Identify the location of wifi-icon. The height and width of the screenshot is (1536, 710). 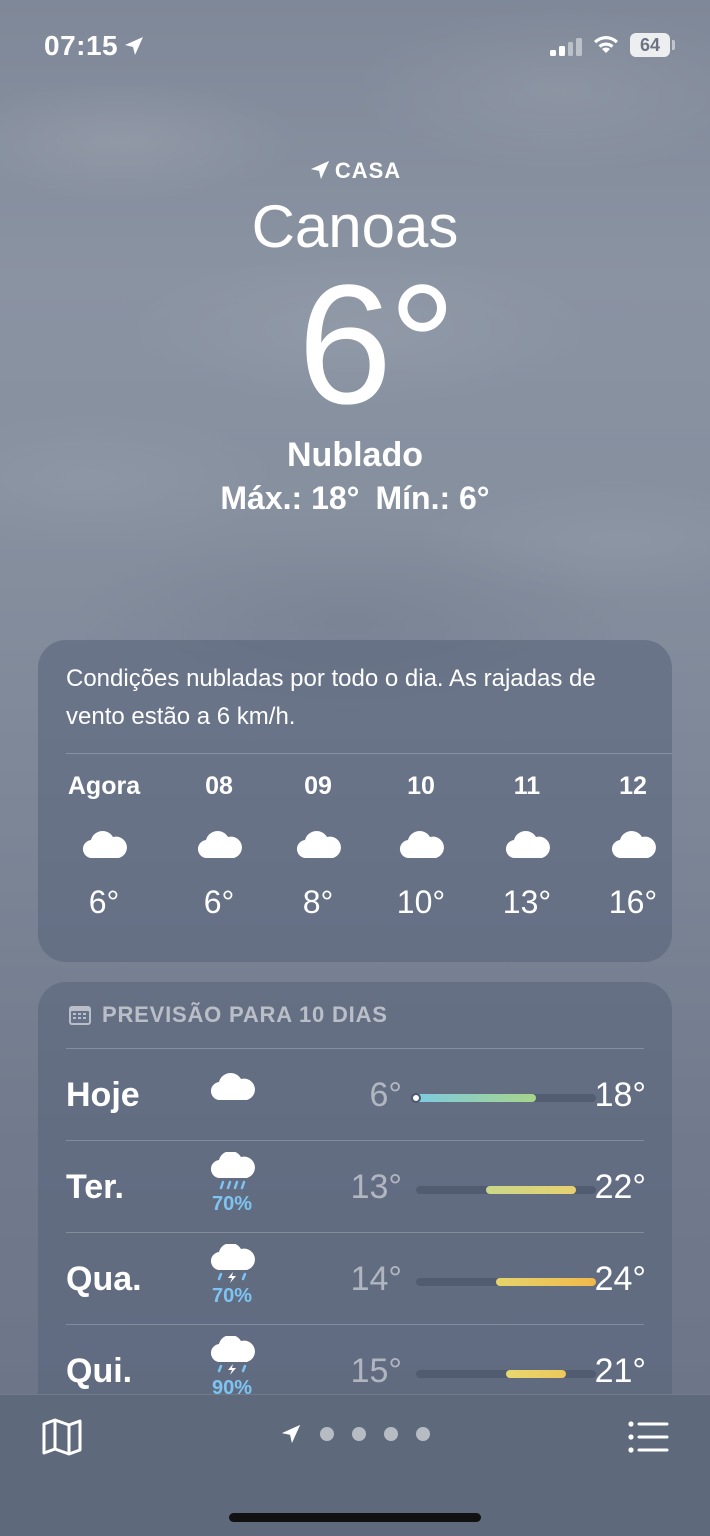
(606, 44).